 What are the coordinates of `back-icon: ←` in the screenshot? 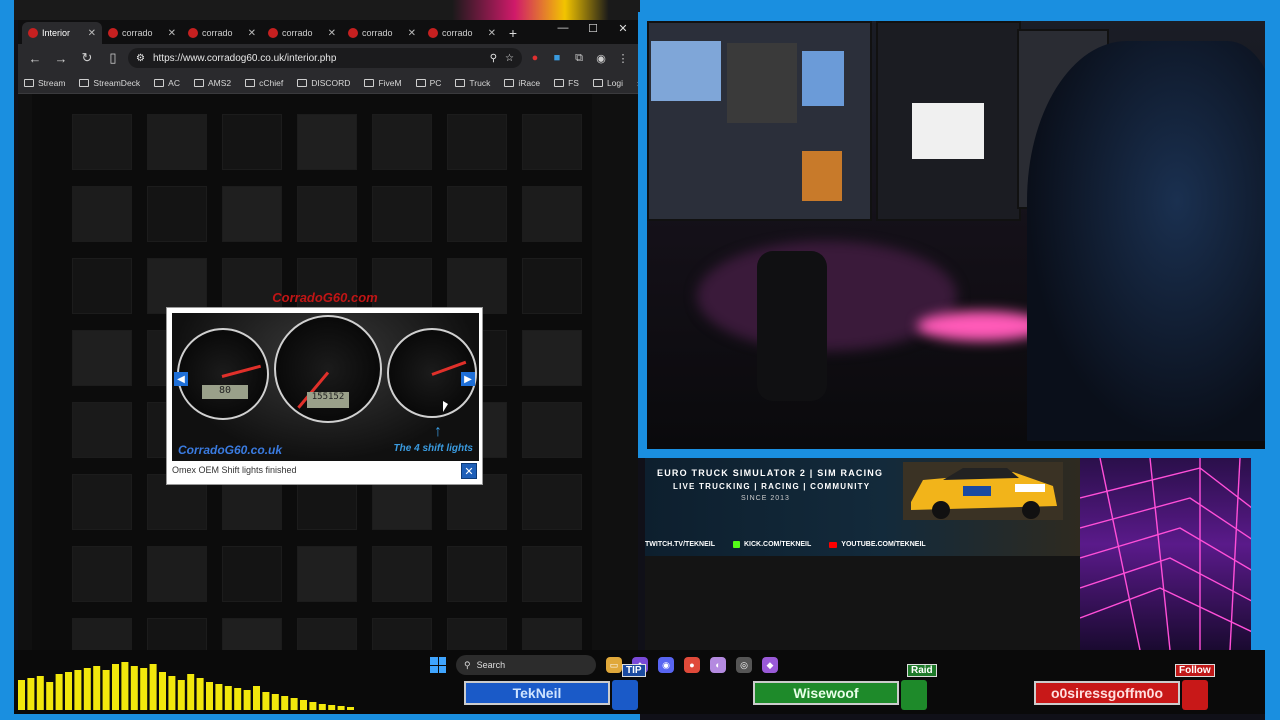 It's located at (35, 58).